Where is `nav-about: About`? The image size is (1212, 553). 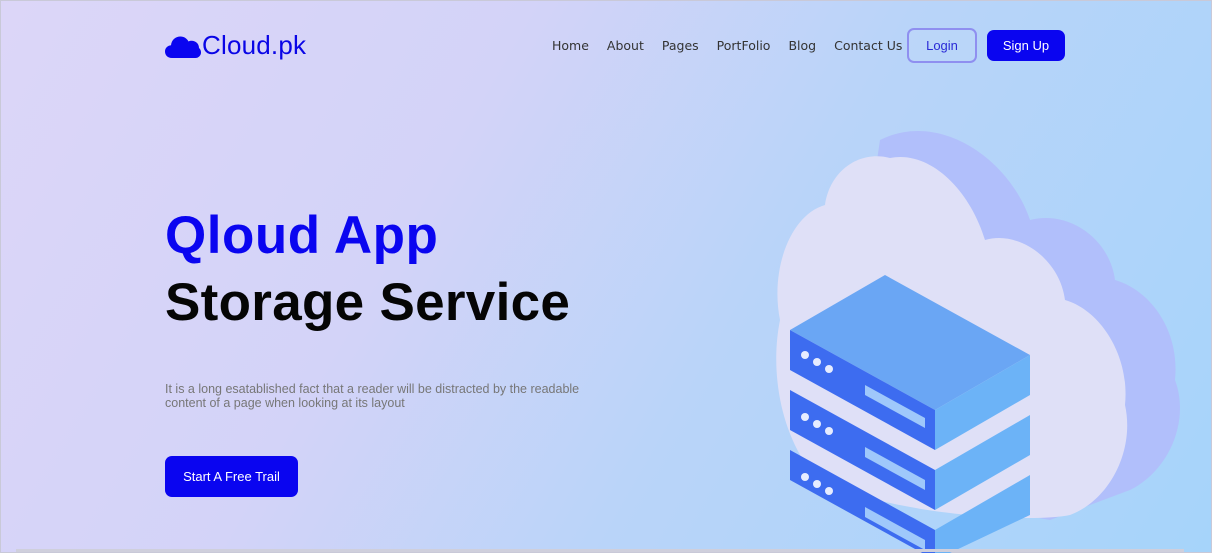 nav-about: About is located at coordinates (625, 45).